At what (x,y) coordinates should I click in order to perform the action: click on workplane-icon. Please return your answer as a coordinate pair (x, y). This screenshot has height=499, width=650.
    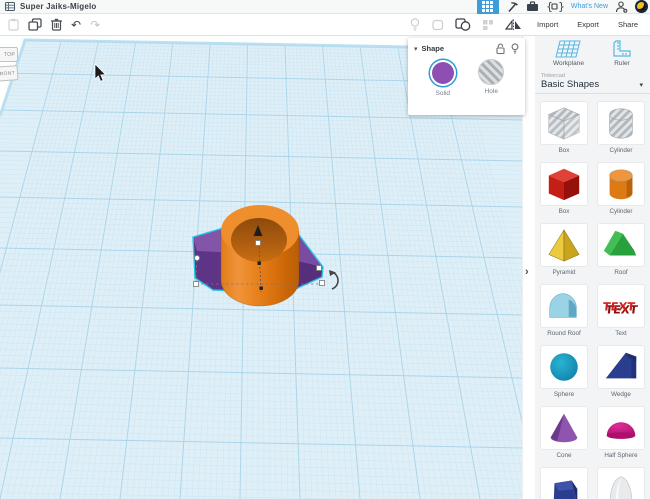
    Looking at the image, I should click on (568, 49).